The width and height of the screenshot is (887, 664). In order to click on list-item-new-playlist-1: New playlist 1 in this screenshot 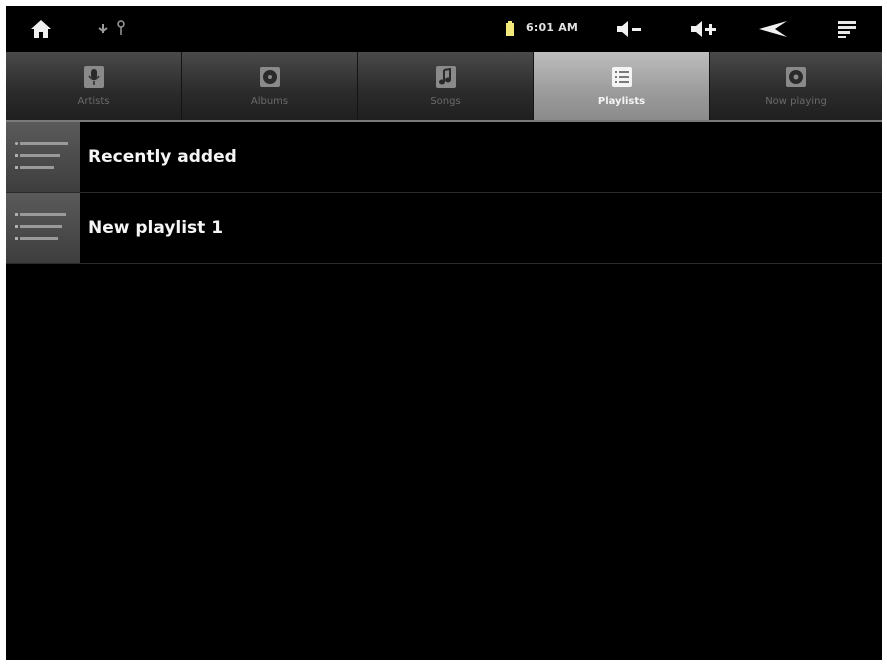, I will do `click(444, 228)`.